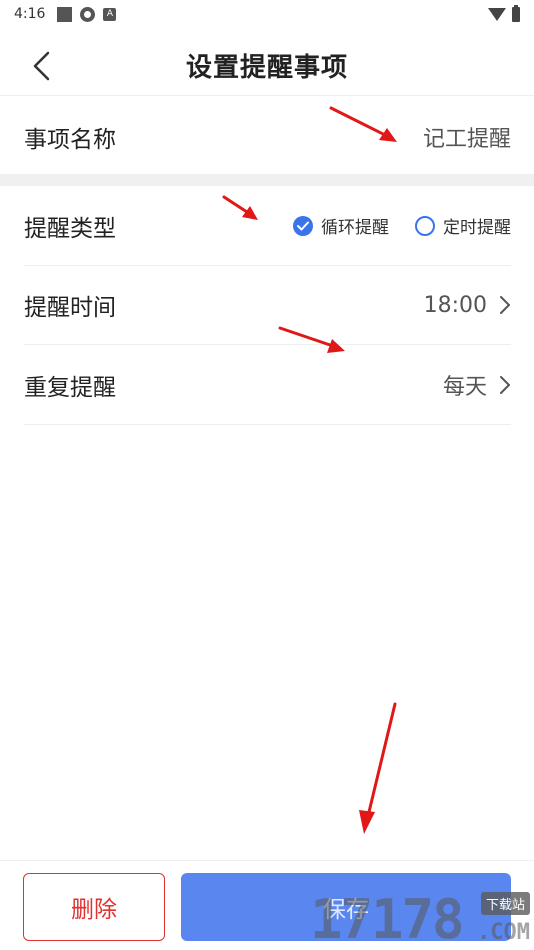 This screenshot has height=950, width=534. I want to click on status-right, so click(504, 13).